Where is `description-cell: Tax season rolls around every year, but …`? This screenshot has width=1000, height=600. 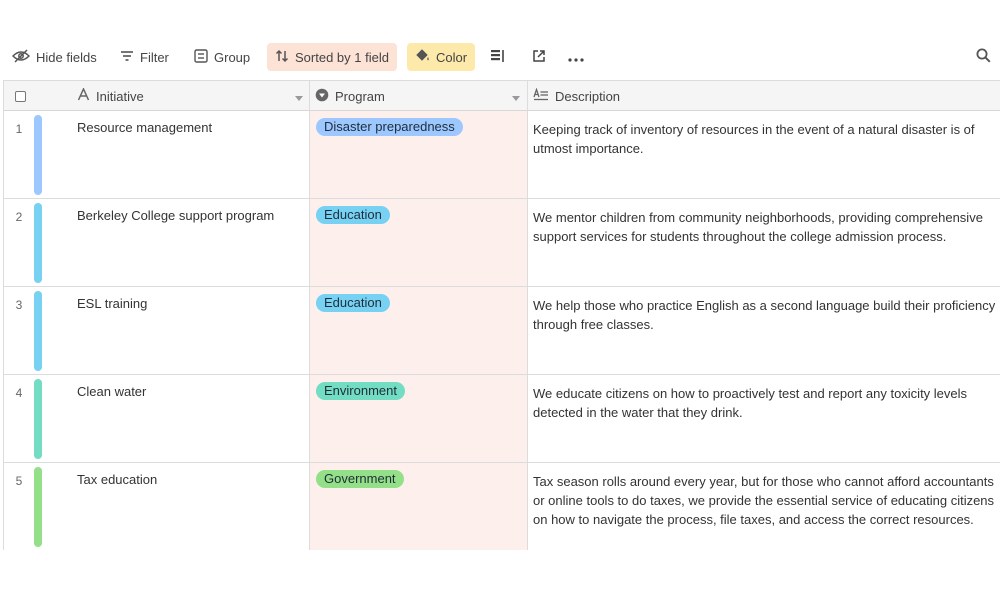 description-cell: Tax season rolls around every year, but … is located at coordinates (766, 500).